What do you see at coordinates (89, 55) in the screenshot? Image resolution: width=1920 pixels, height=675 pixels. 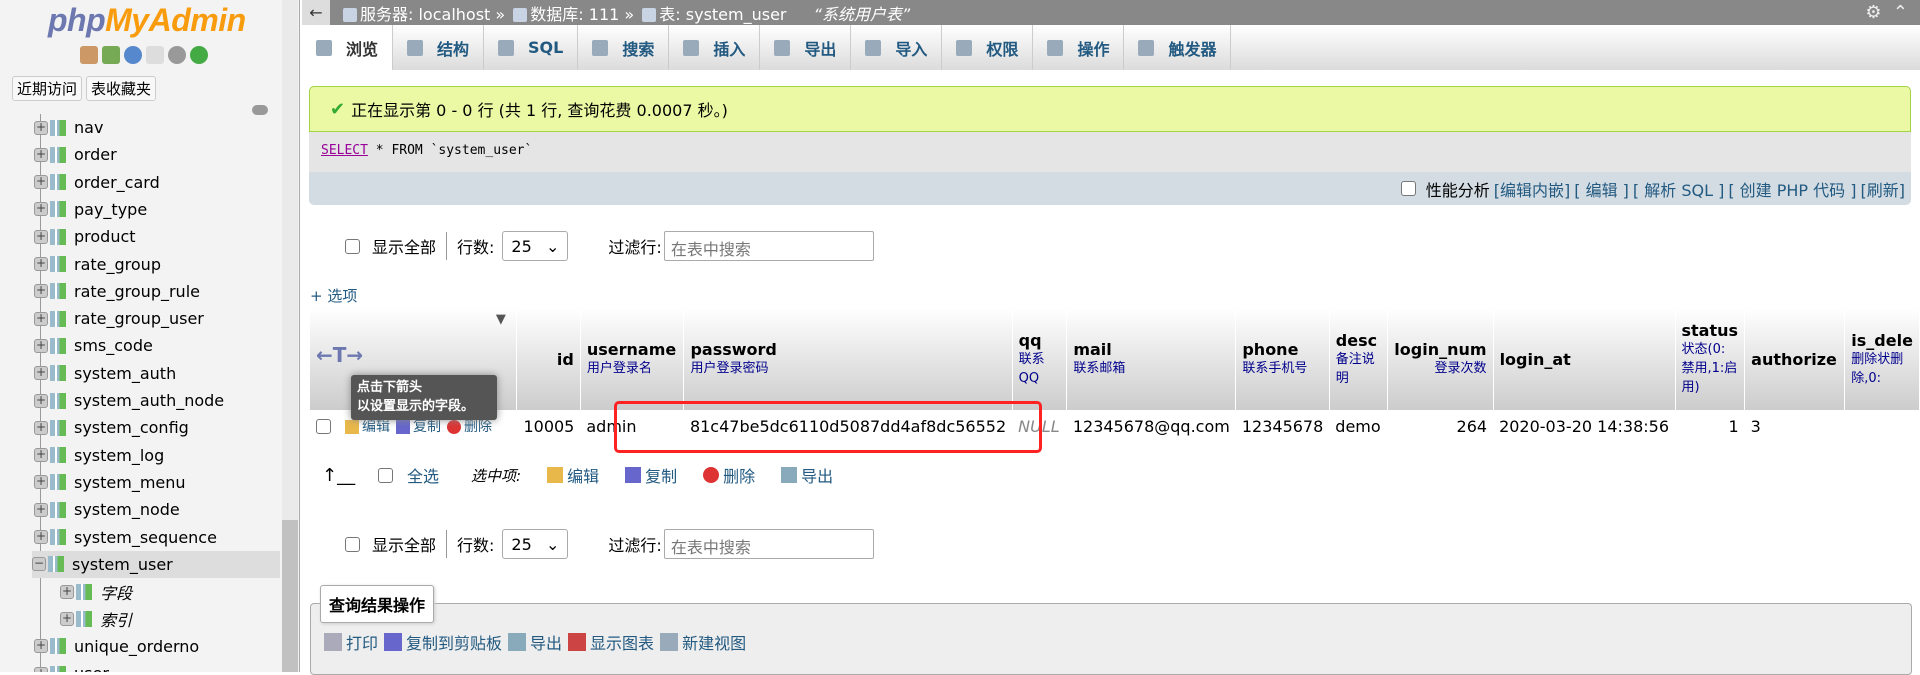 I see `home-icon` at bounding box center [89, 55].